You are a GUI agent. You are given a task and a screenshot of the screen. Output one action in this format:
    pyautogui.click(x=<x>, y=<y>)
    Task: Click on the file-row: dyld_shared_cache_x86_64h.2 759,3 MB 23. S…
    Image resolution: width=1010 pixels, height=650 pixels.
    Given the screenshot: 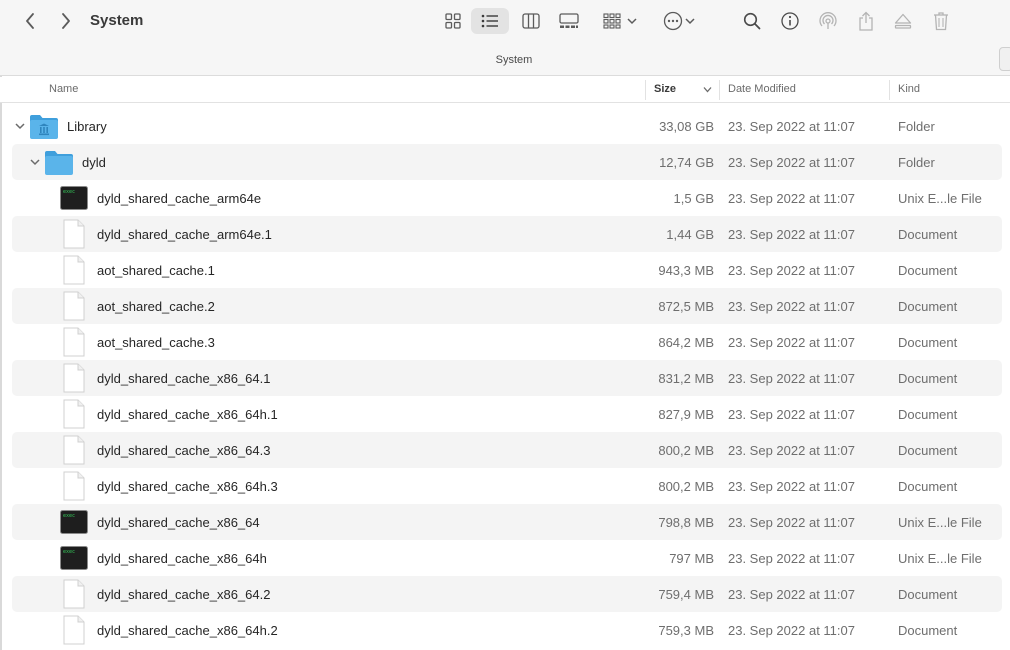 What is the action you would take?
    pyautogui.click(x=507, y=630)
    